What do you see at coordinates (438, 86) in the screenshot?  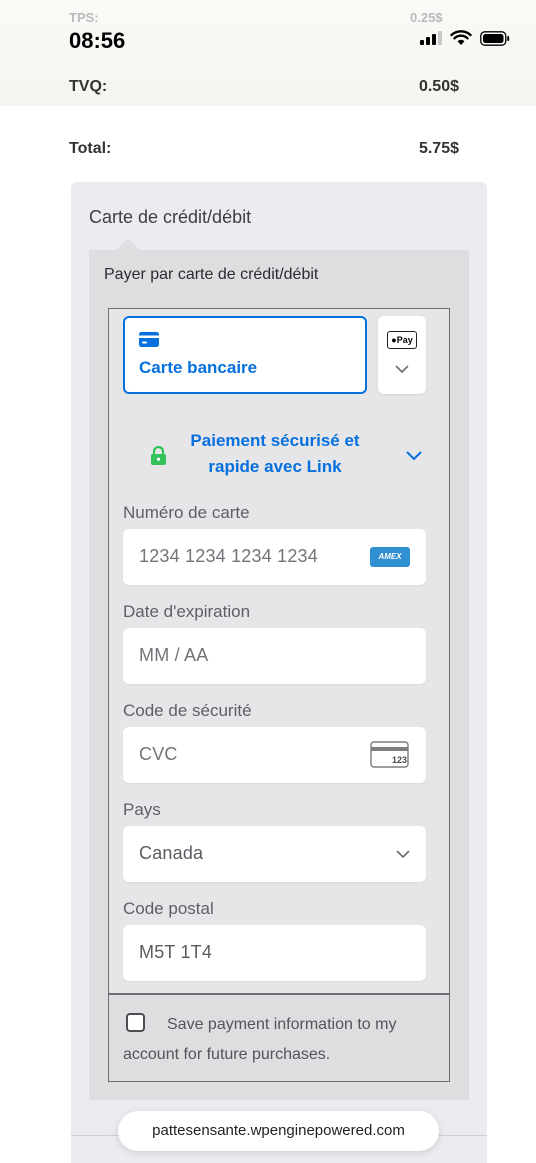 I see `tvq-value: 0.50$` at bounding box center [438, 86].